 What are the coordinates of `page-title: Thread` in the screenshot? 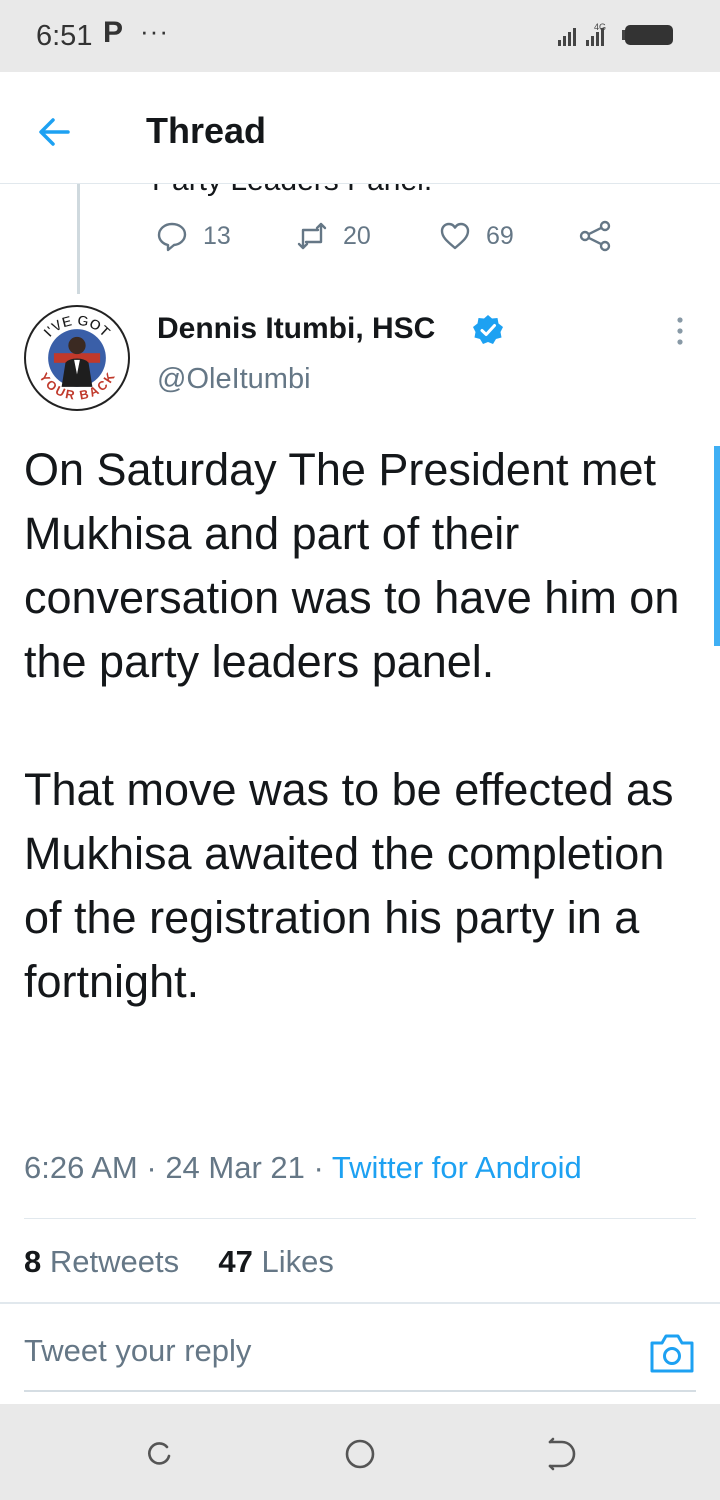 It's located at (206, 130).